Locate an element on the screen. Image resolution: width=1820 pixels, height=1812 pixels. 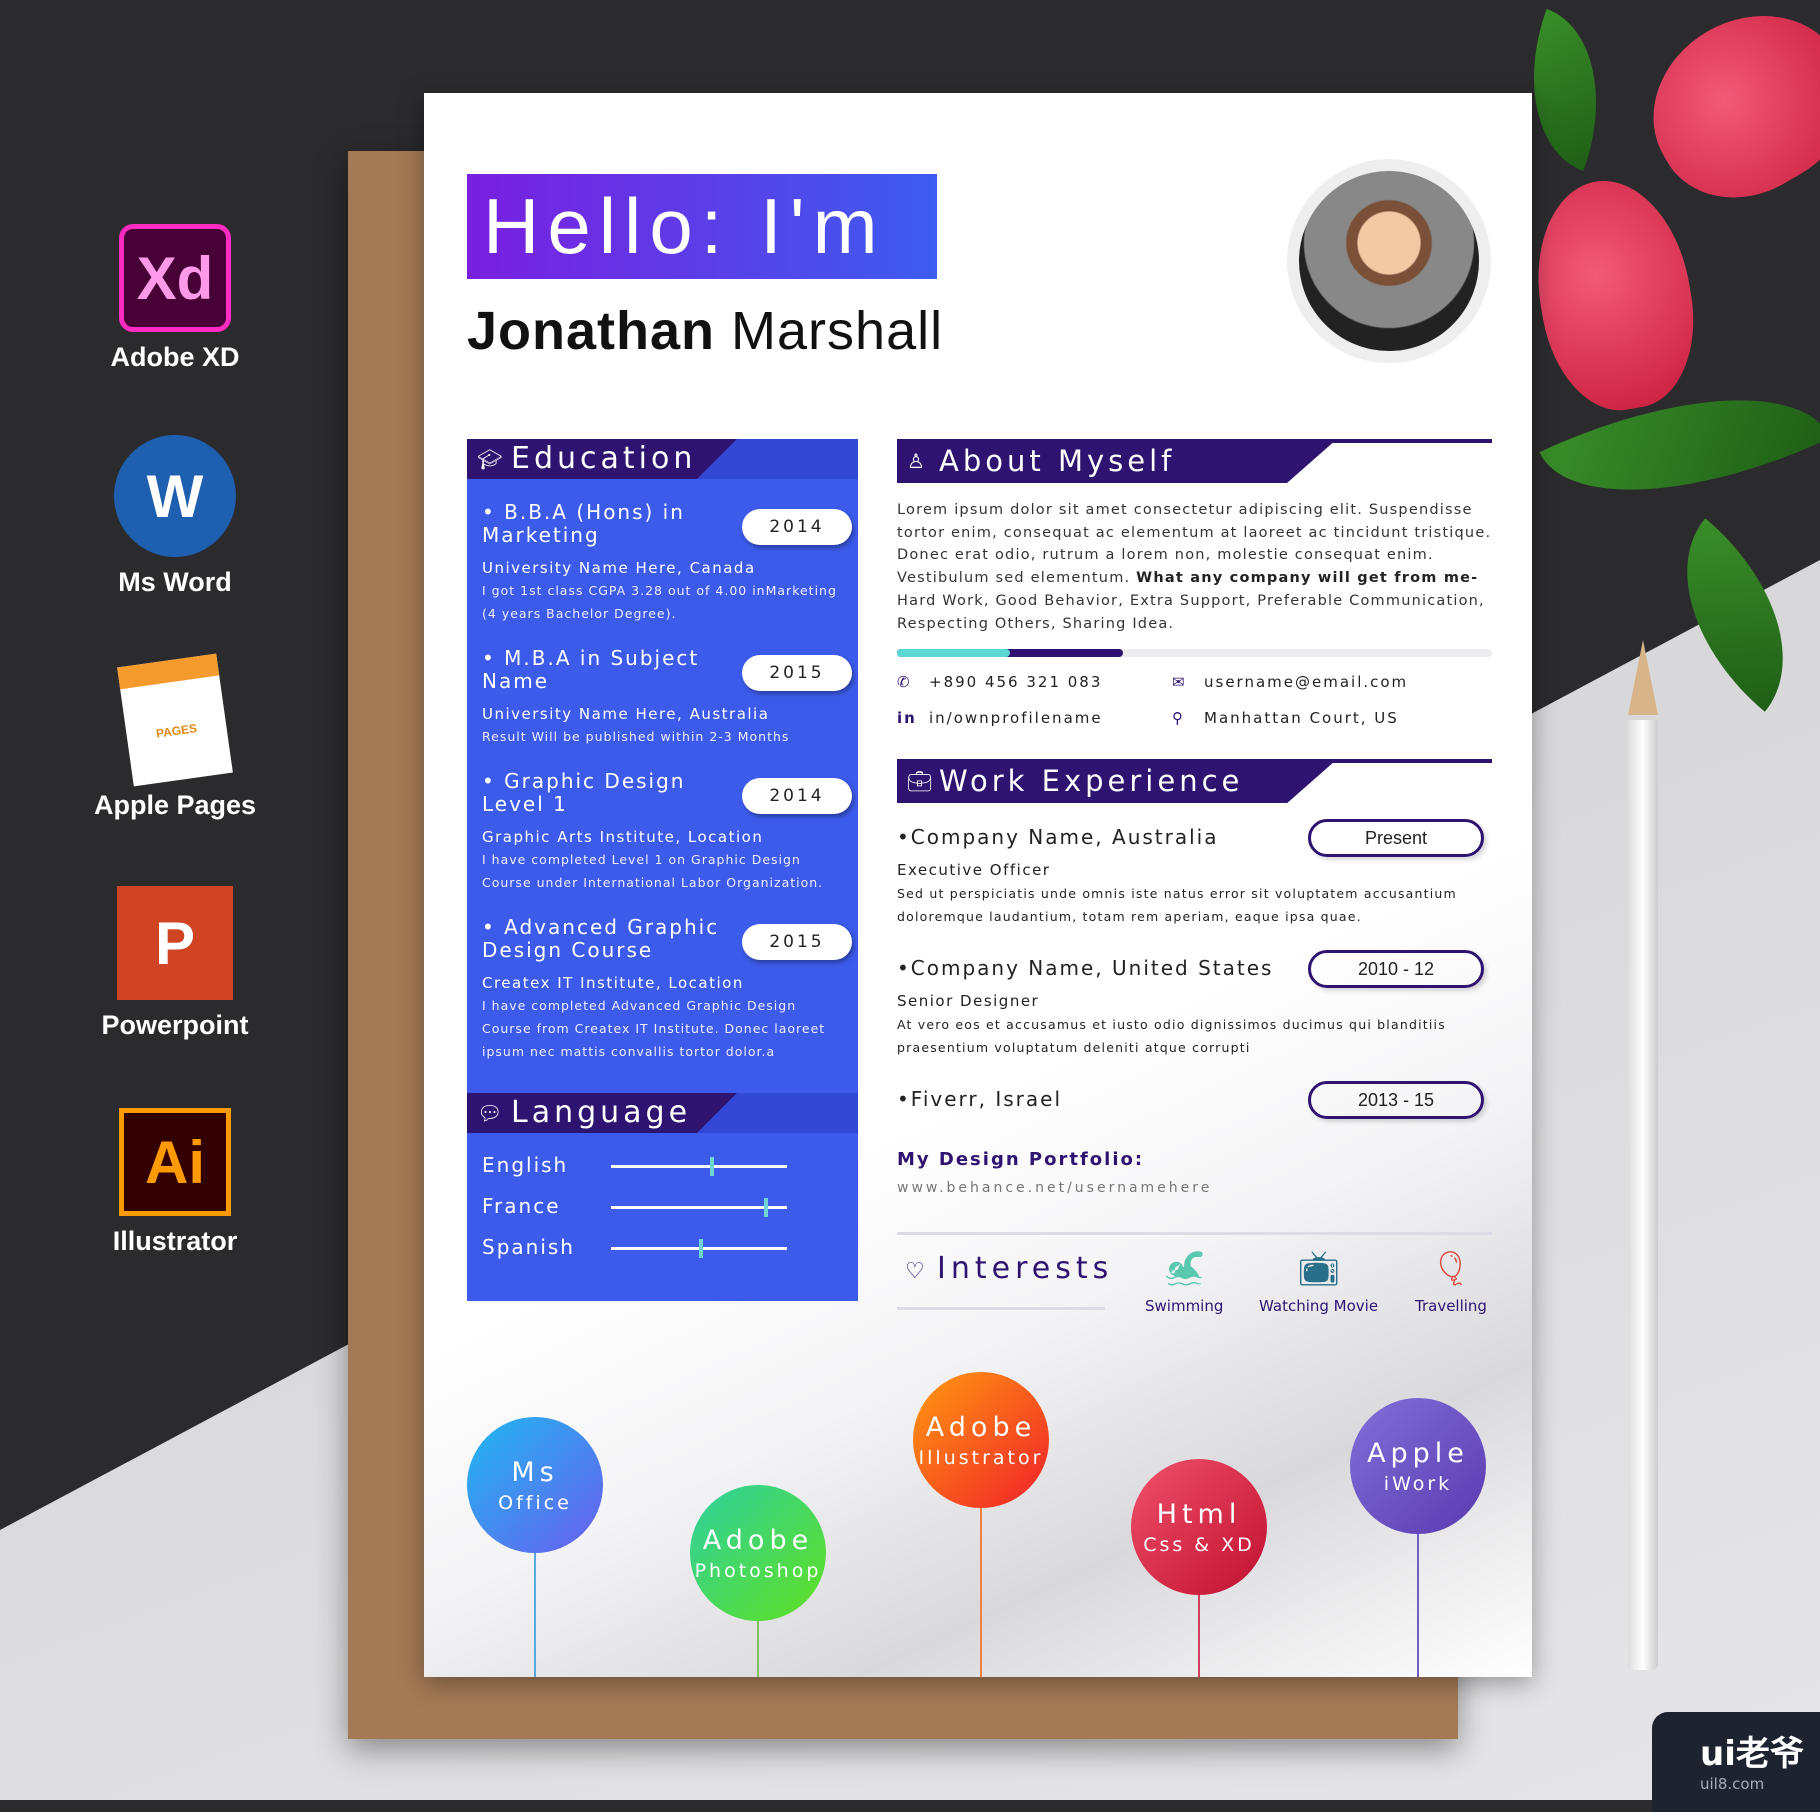
education-header: 🎓︎ Education is located at coordinates (602, 459).